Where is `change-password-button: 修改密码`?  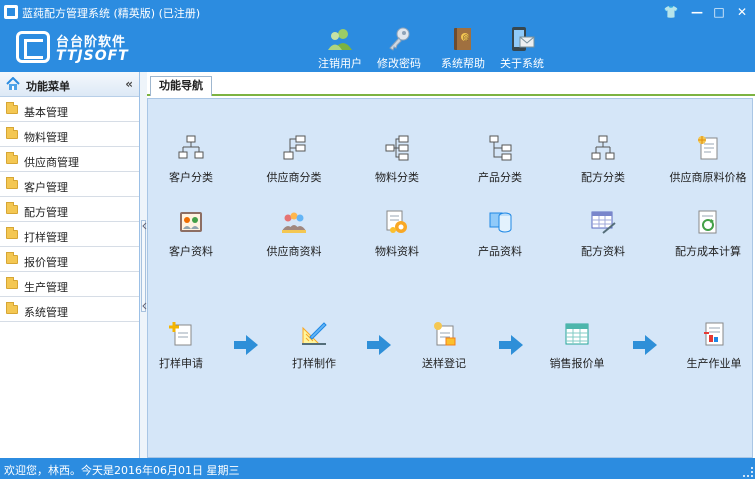
change-password-button: 修改密码 is located at coordinates (399, 48).